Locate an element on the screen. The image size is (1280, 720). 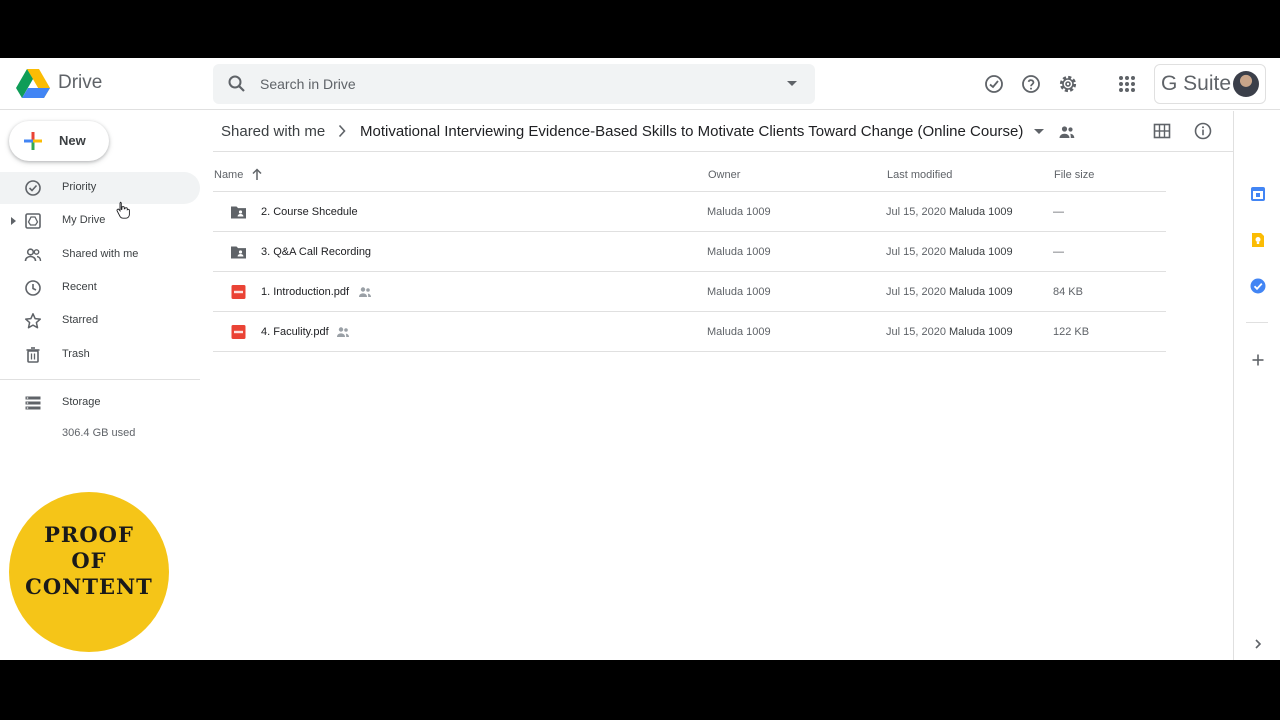
help-icon is located at coordinates (1031, 84).